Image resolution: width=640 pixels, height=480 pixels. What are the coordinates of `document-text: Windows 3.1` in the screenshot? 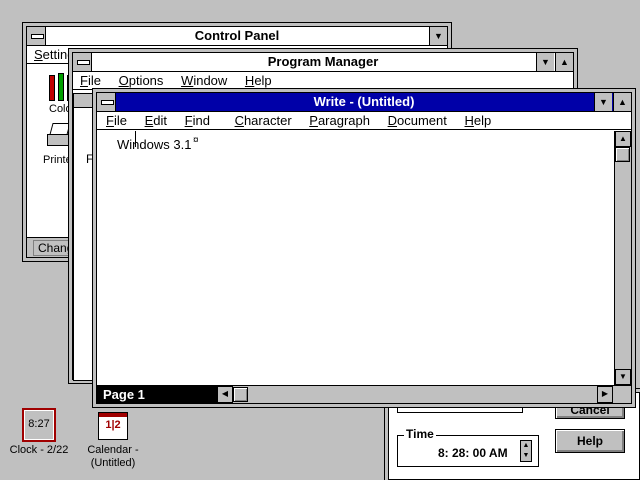 It's located at (154, 144).